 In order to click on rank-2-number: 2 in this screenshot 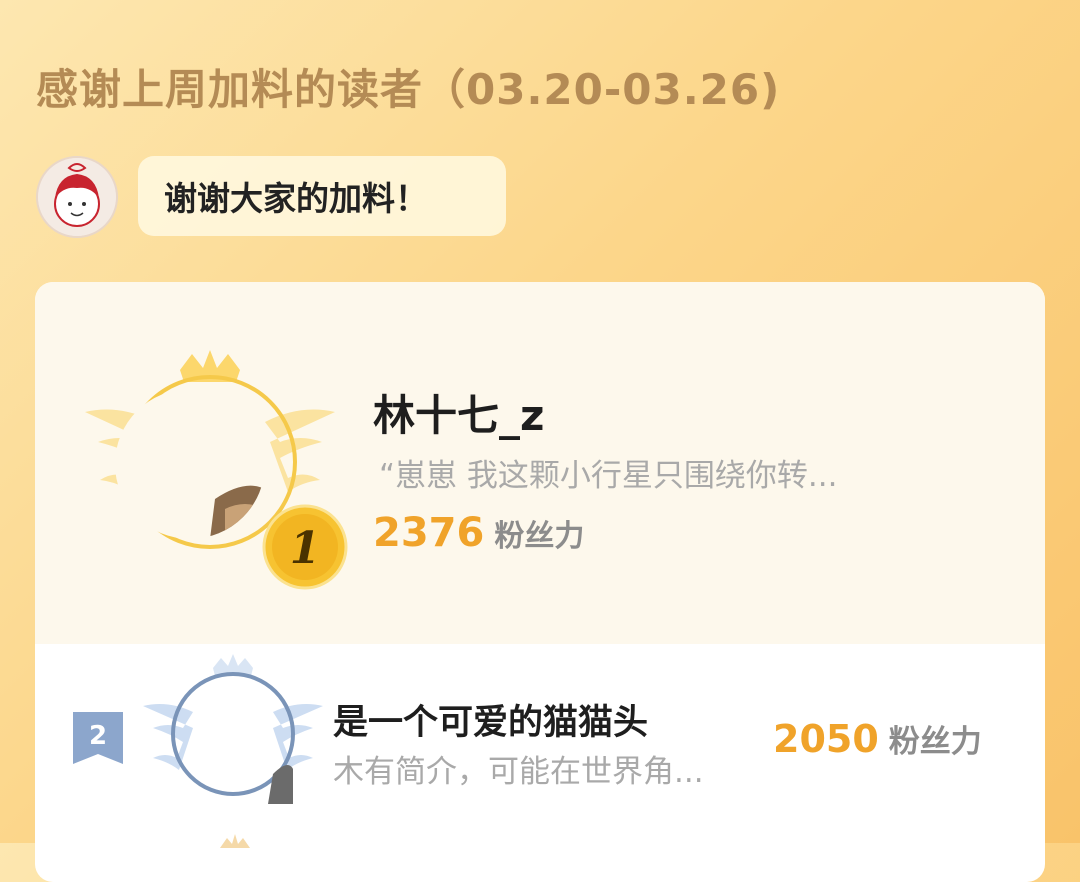, I will do `click(98, 736)`.